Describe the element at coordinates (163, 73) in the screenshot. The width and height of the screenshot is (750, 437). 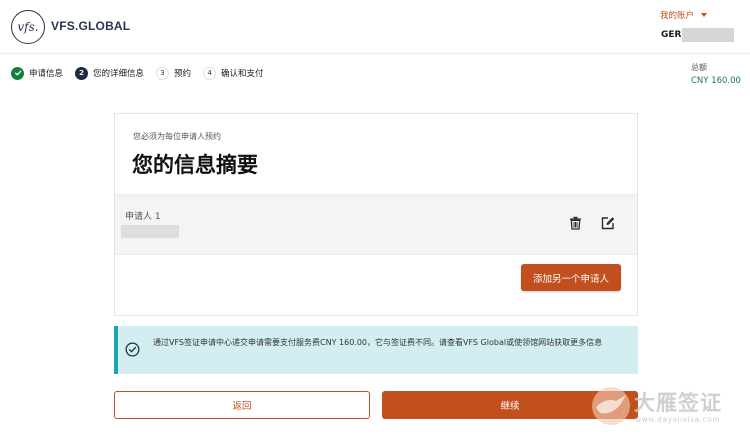
I see `step-number: 3` at that location.